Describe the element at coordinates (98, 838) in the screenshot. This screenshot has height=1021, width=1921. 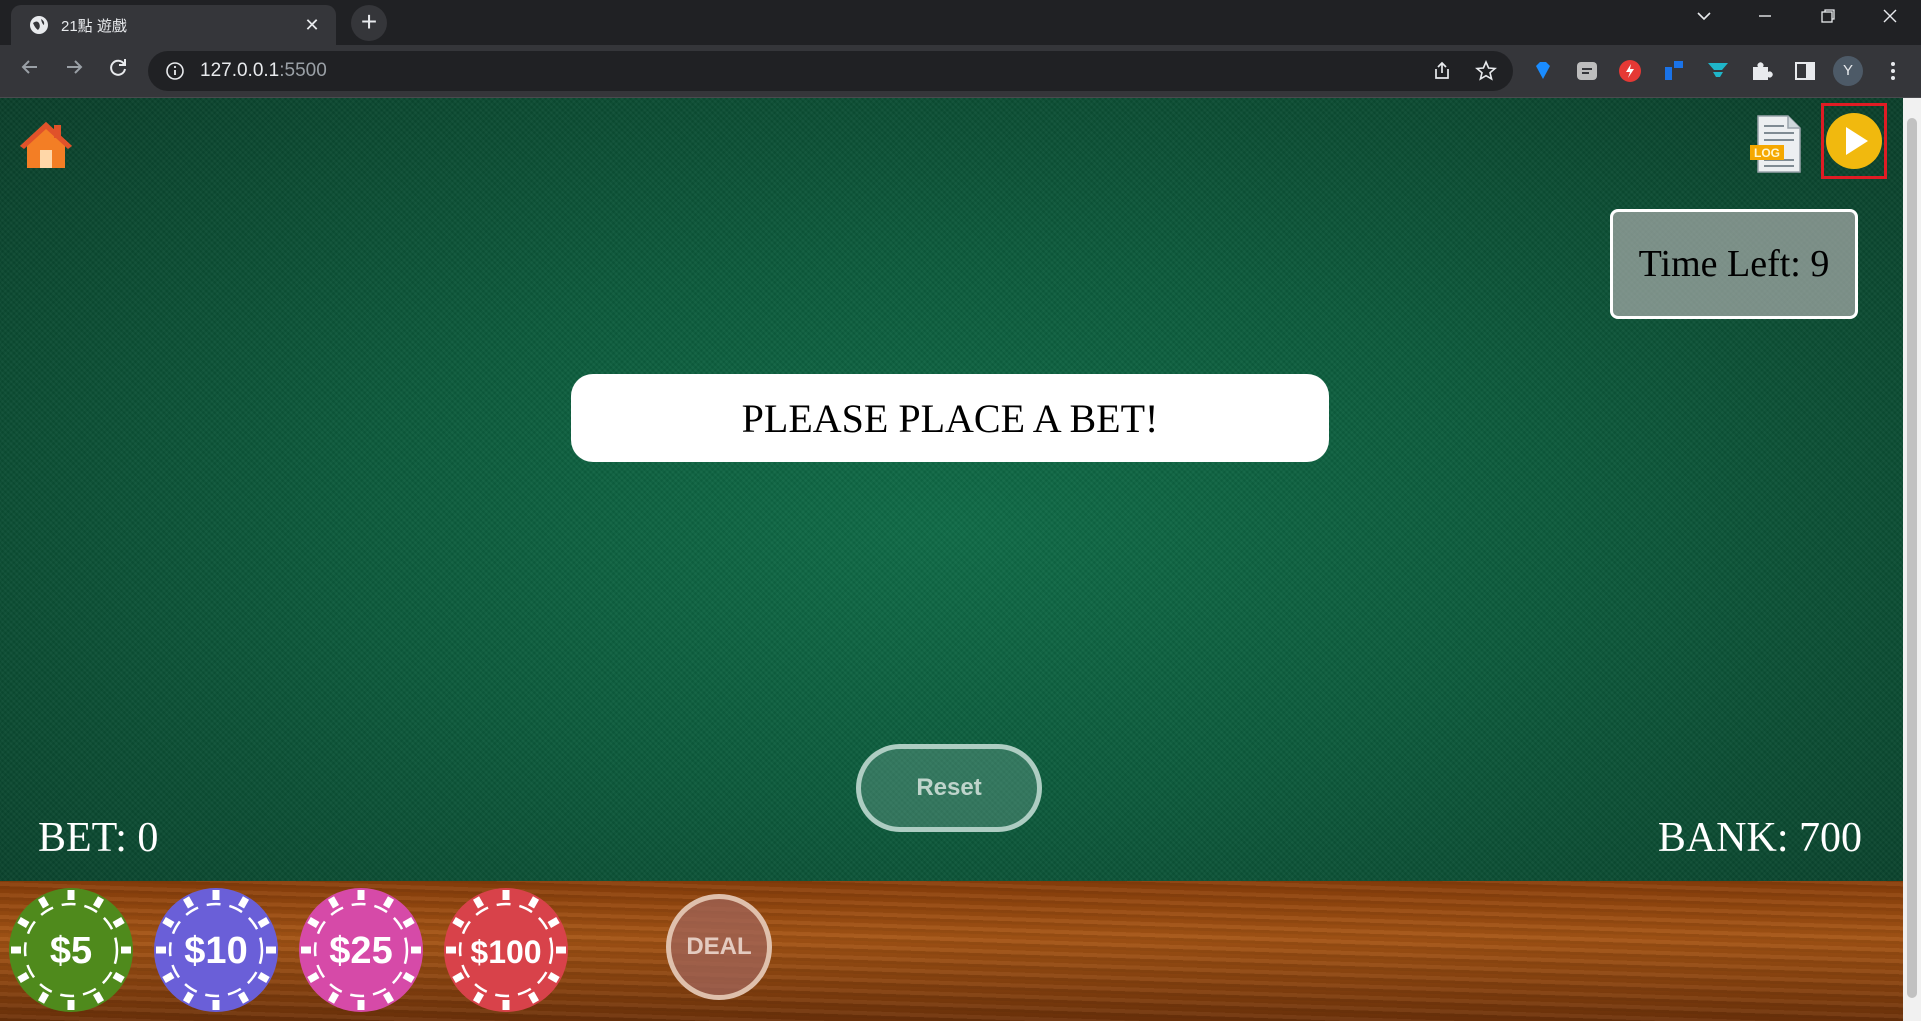
I see `bet-amount: BET: 0` at that location.